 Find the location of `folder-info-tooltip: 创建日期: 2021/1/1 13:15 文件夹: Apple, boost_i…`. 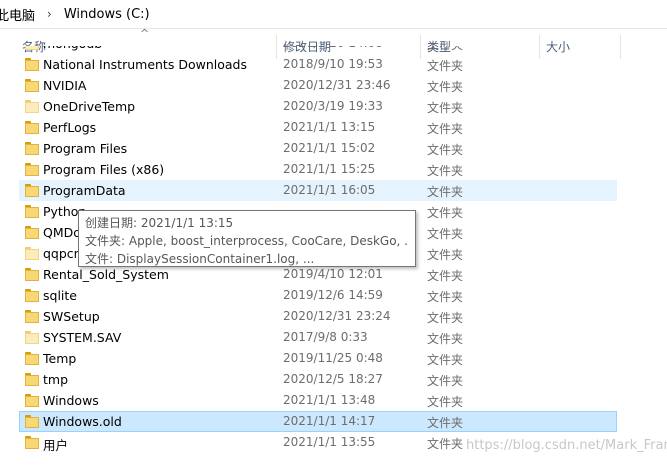

folder-info-tooltip: 创建日期: 2021/1/1 13:15 文件夹: Apple, boost_i… is located at coordinates (247, 238).